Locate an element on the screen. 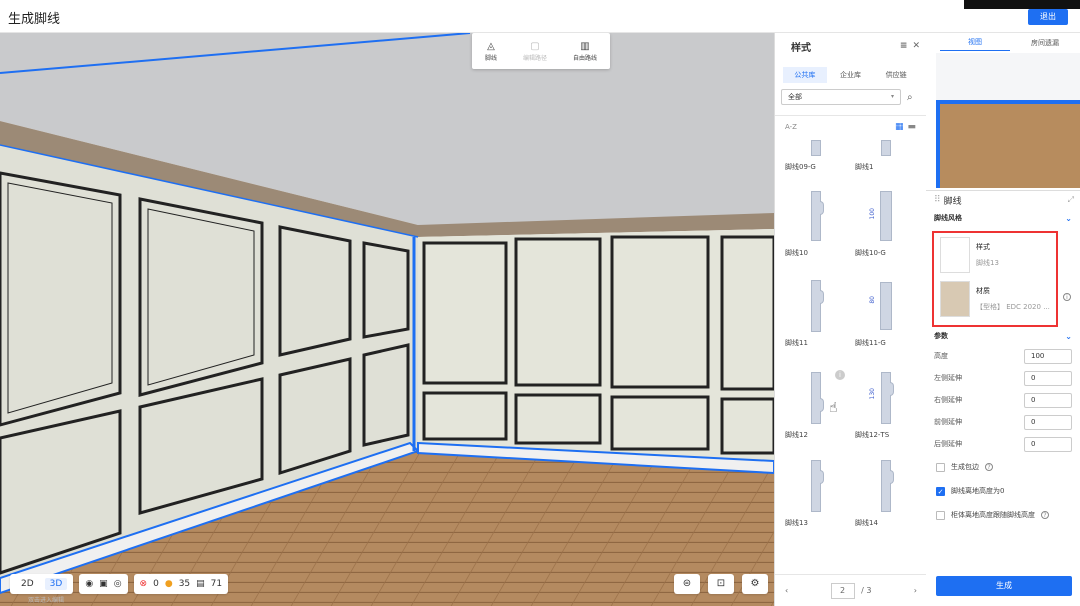 Image resolution: width=1080 pixels, height=606 pixels. card-thumb is located at coordinates (886, 486).